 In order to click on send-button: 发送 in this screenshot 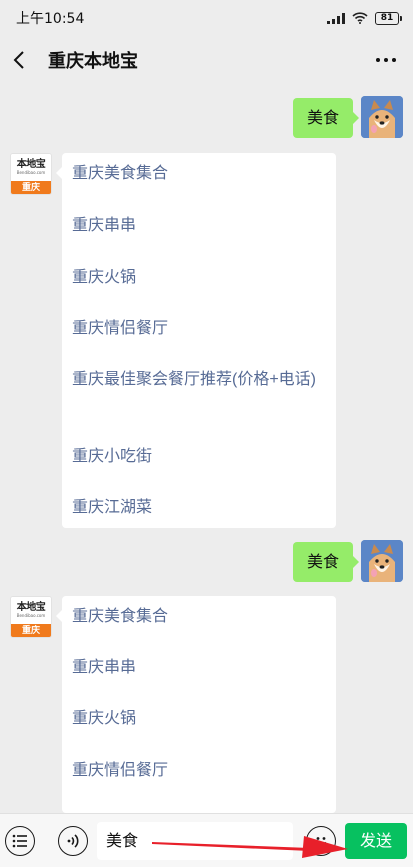, I will do `click(376, 841)`.